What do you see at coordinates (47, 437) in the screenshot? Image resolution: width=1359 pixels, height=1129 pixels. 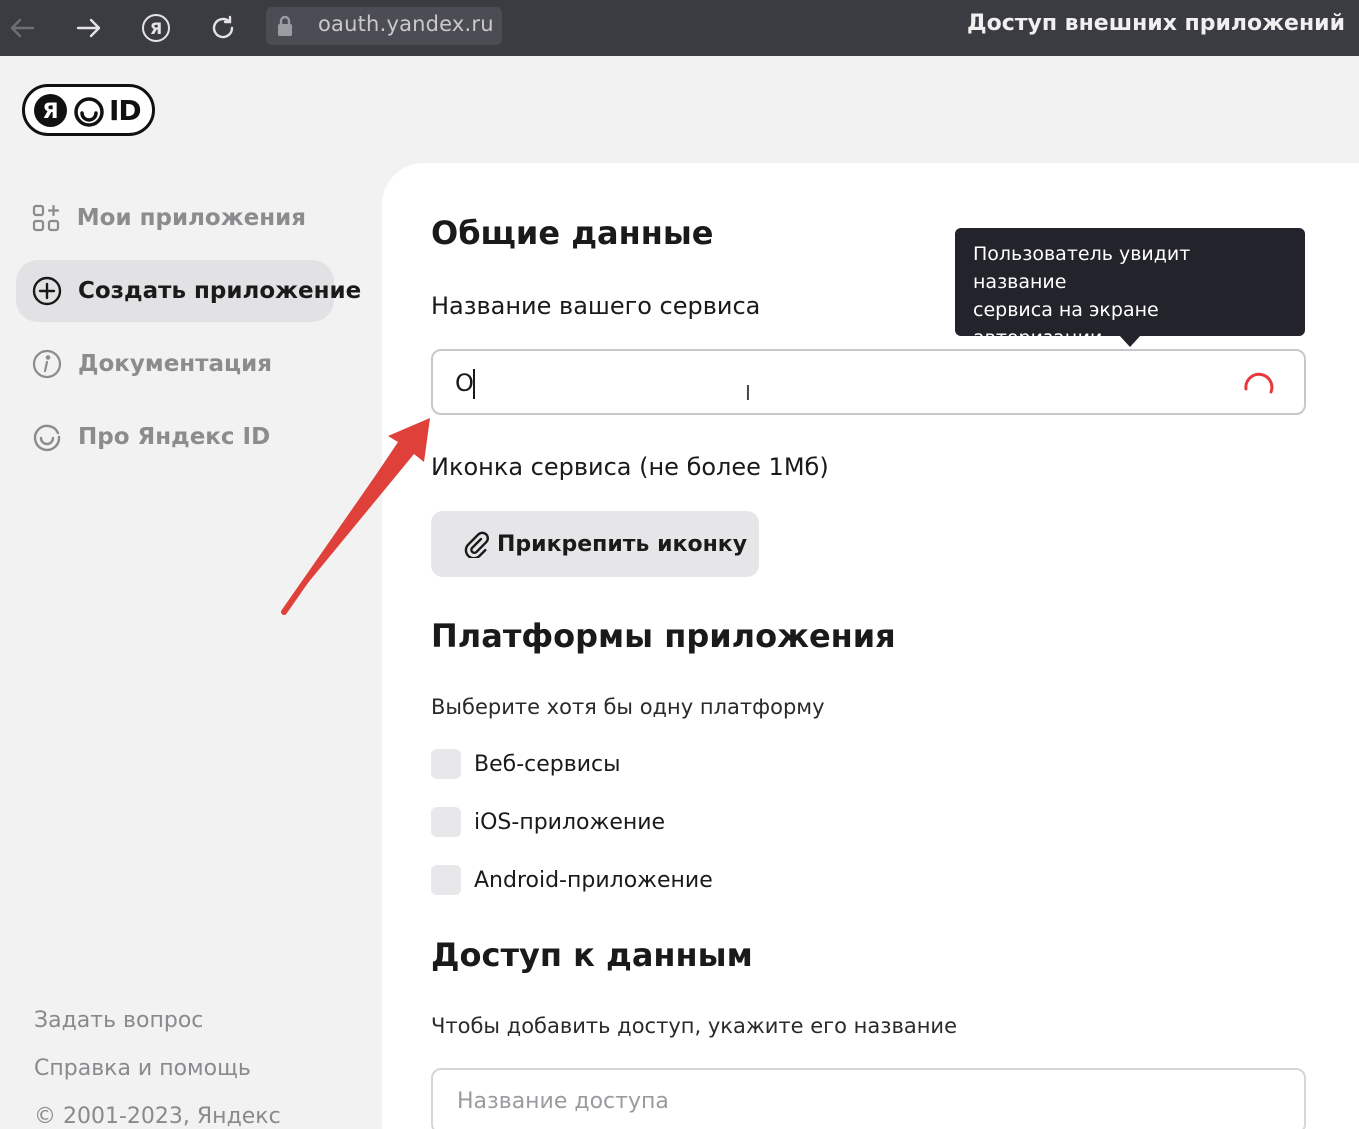 I see `yandex-id-smile-icon` at bounding box center [47, 437].